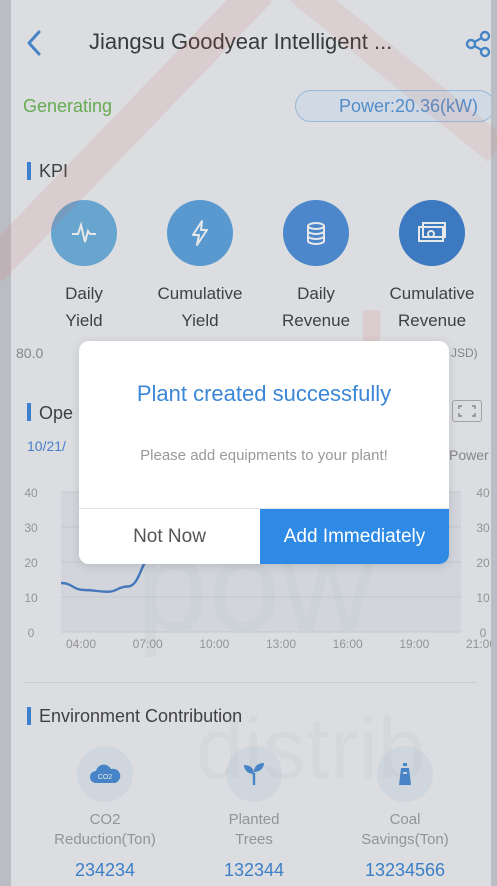  What do you see at coordinates (354, 536) in the screenshot?
I see `add-immediately-button: Add Immediately` at bounding box center [354, 536].